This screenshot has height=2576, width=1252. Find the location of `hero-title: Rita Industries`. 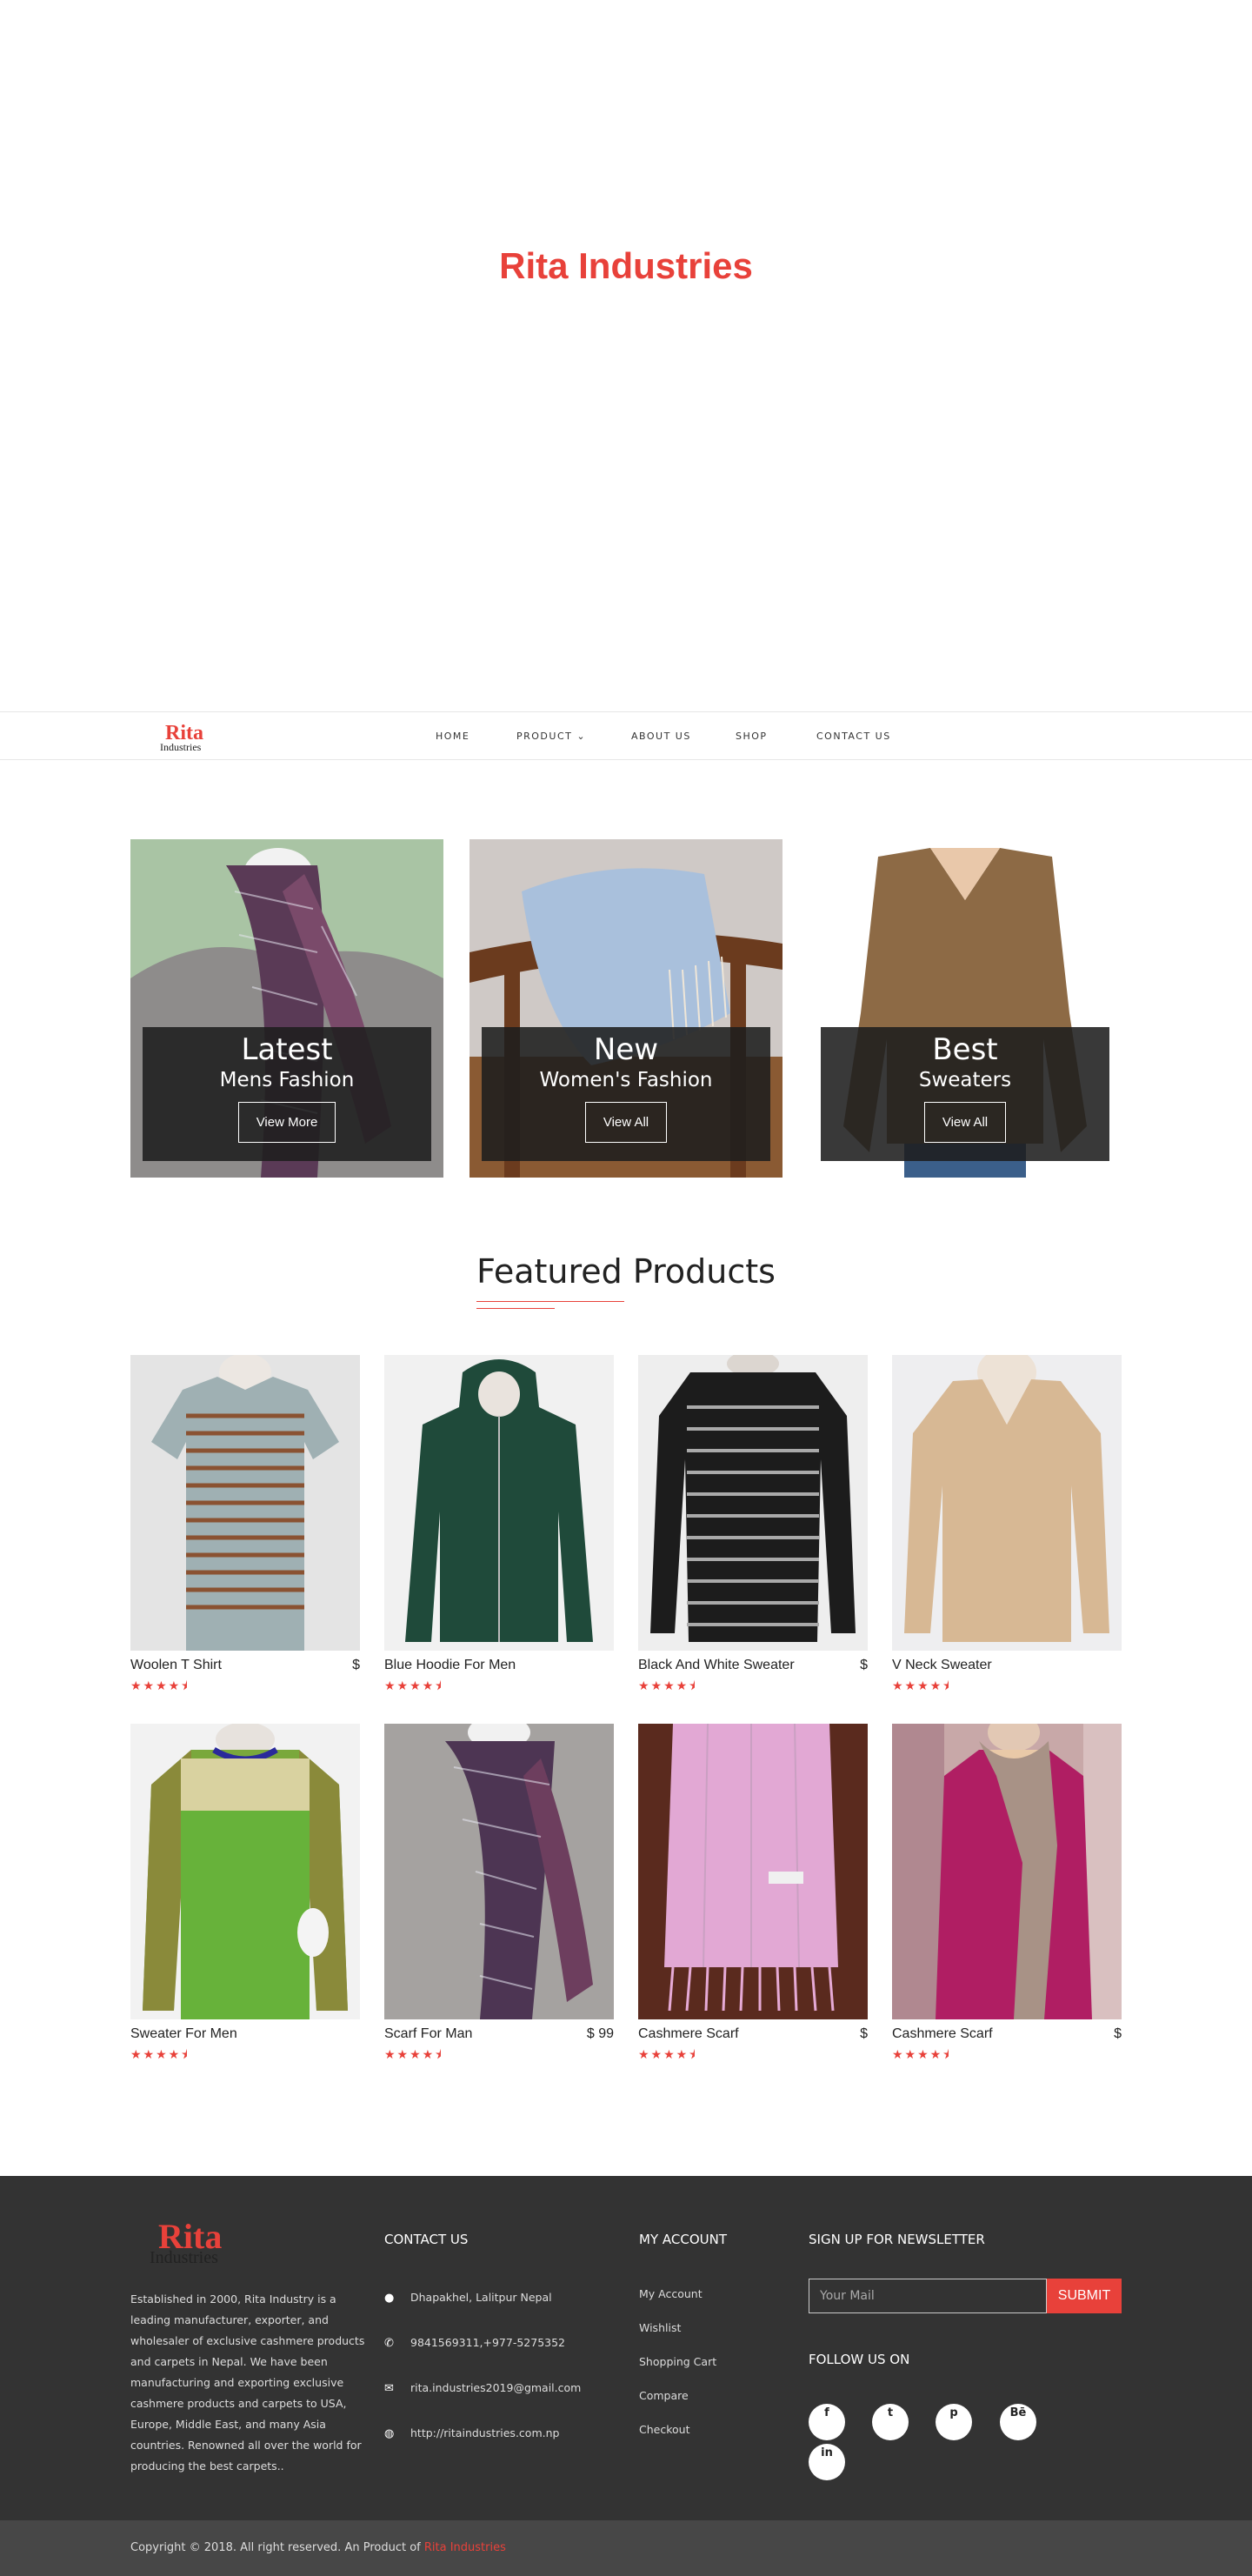

hero-title: Rita Industries is located at coordinates (626, 265).